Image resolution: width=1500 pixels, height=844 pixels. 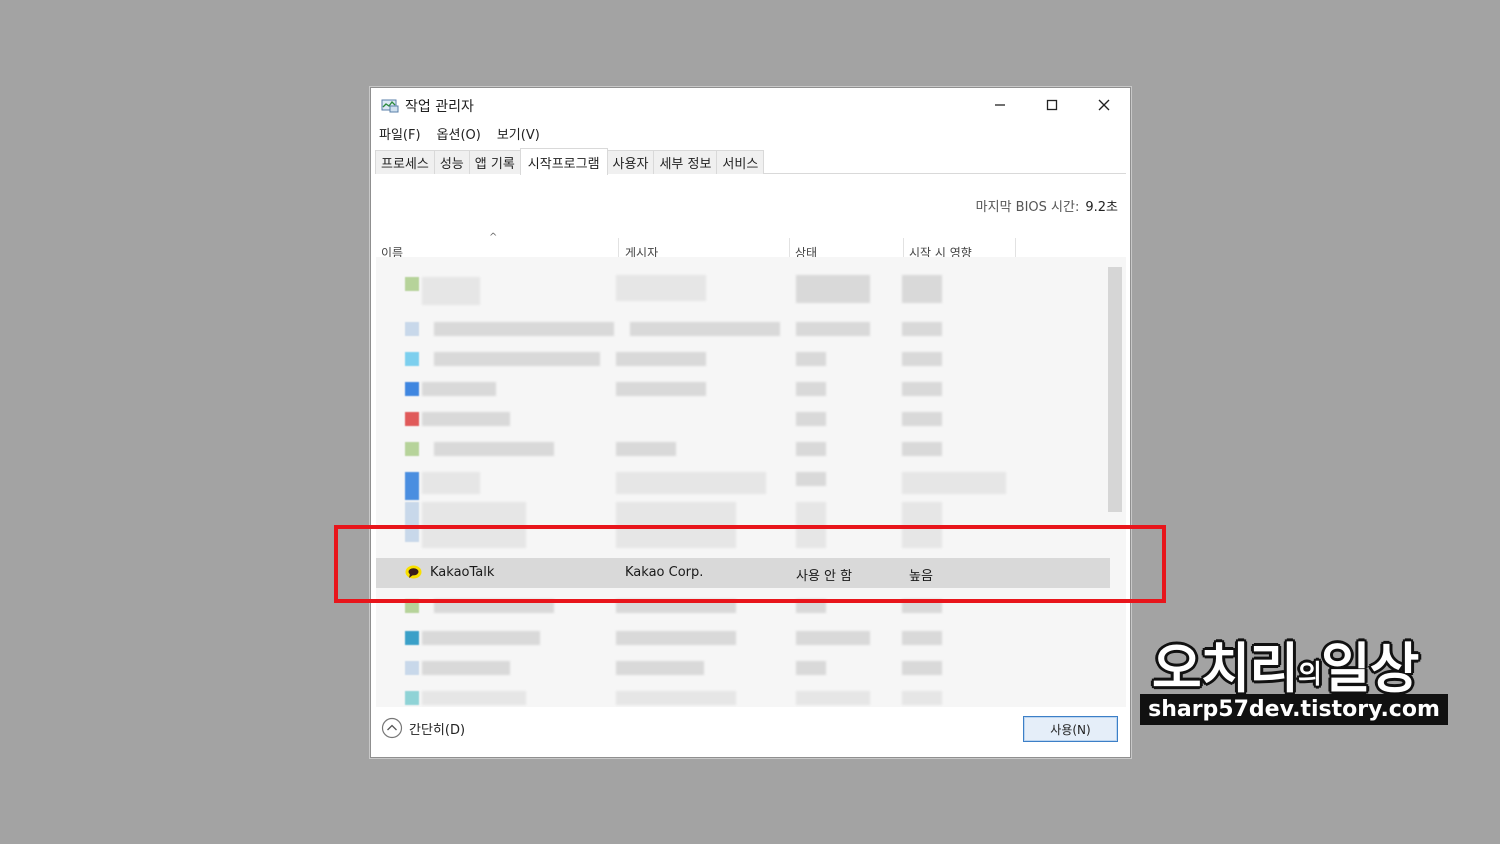 What do you see at coordinates (493, 237) in the screenshot?
I see `sort-ascending-icon: ^` at bounding box center [493, 237].